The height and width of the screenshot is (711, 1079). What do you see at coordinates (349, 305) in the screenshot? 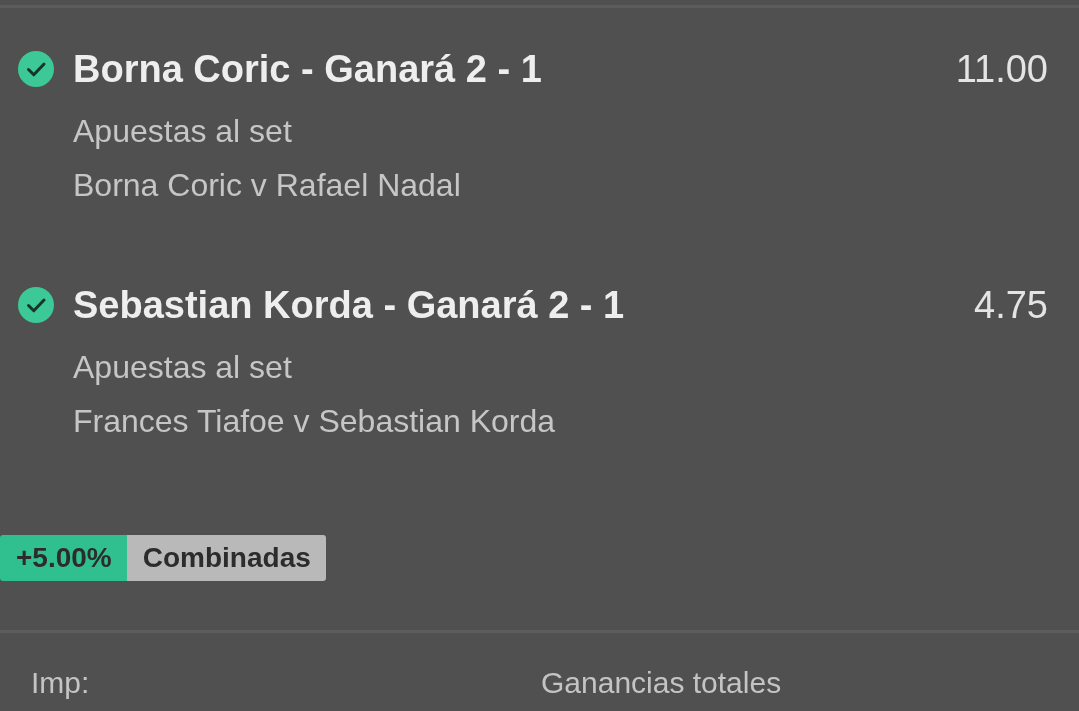
I see `selection-title: Sebastian Korda - Ganará 2 - 1` at bounding box center [349, 305].